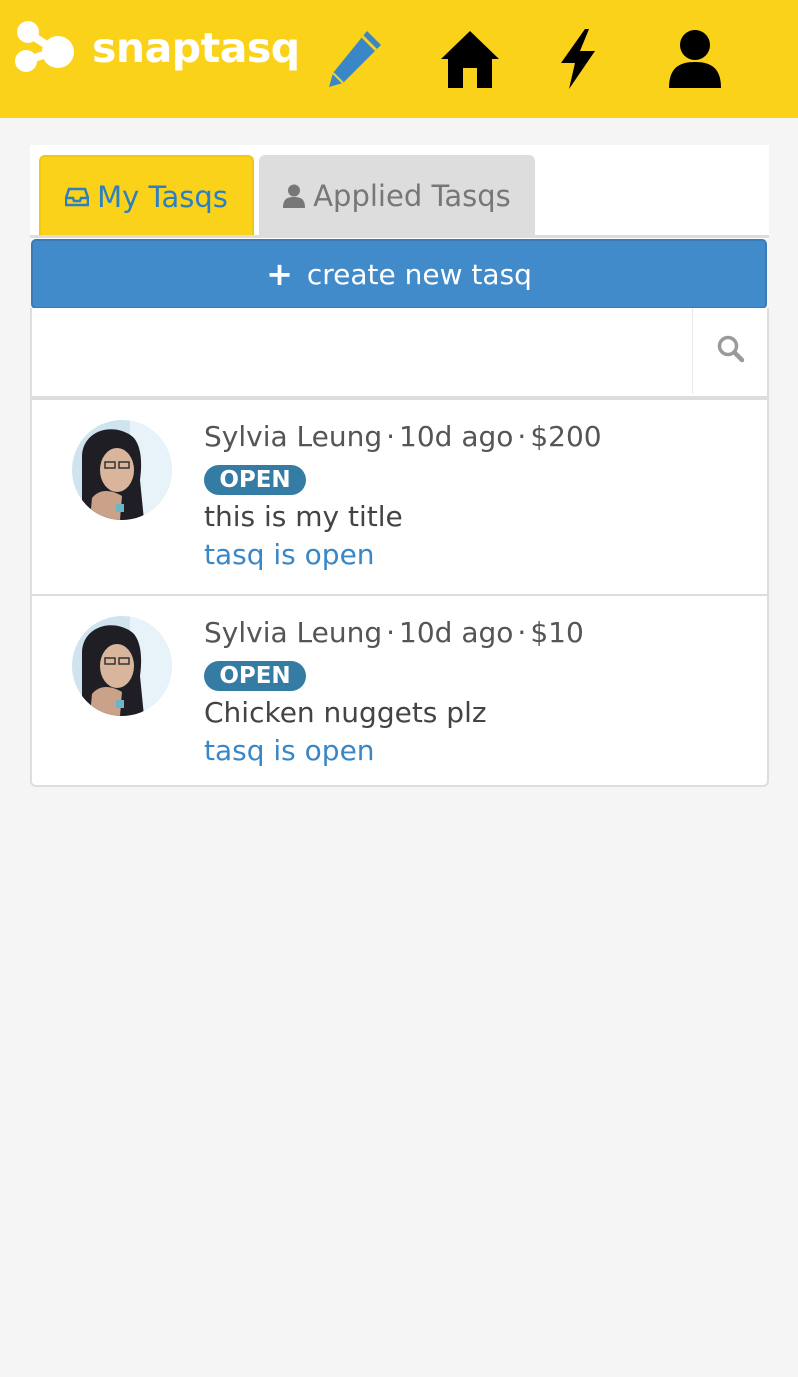  I want to click on tab-strip: My Tasqs Applied Tasqs, so click(399, 192).